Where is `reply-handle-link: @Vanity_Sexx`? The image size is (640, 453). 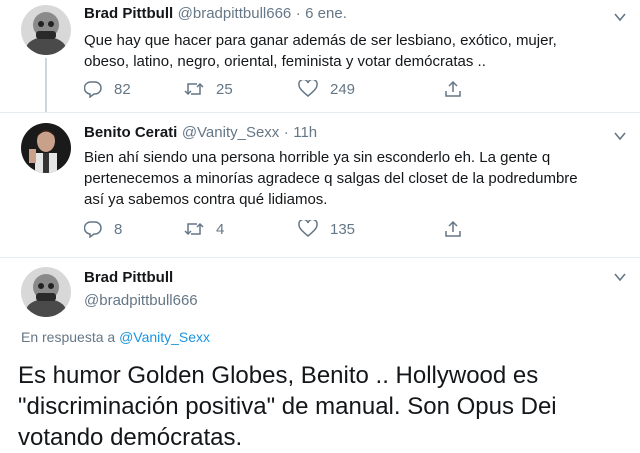
reply-handle-link: @Vanity_Sexx is located at coordinates (164, 337).